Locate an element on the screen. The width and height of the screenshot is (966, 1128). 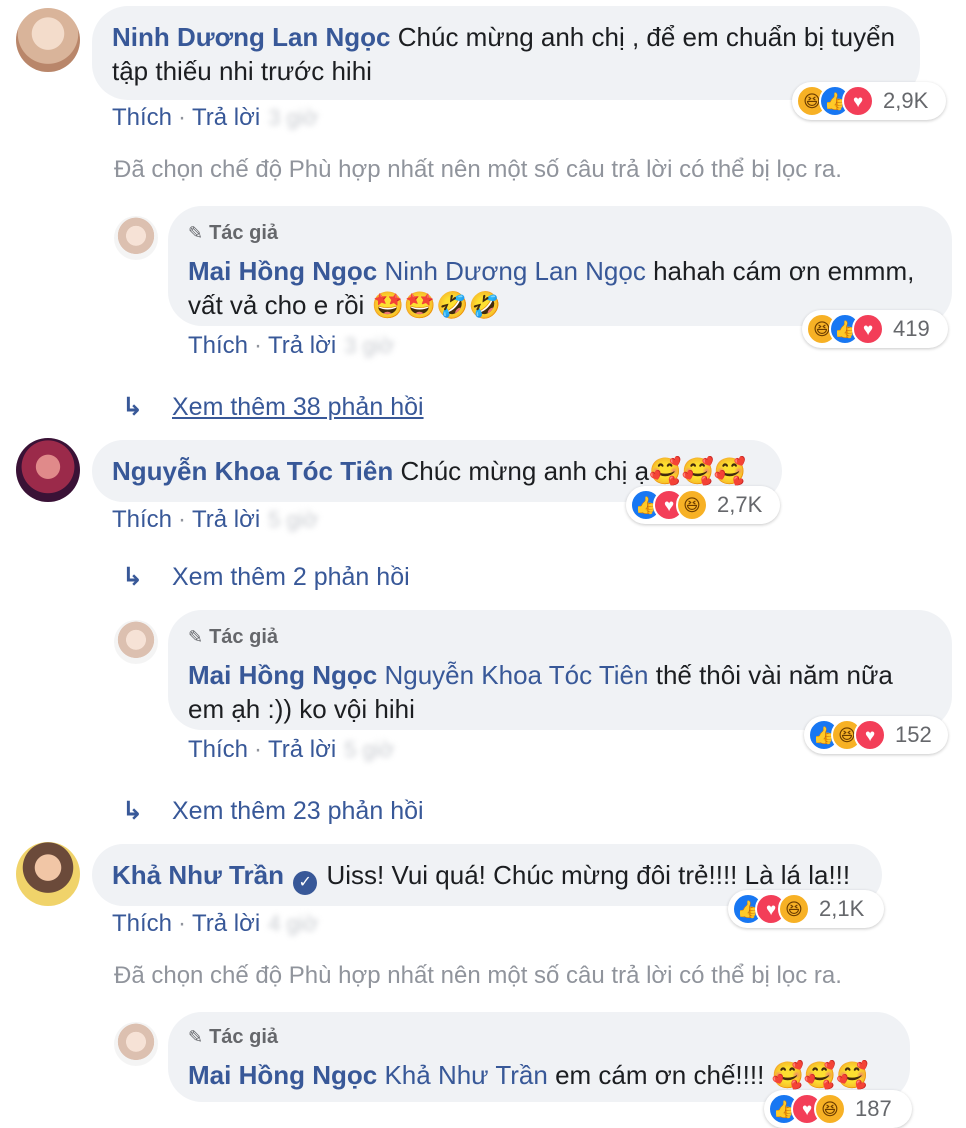
reaction-count: 152 is located at coordinates (913, 734).